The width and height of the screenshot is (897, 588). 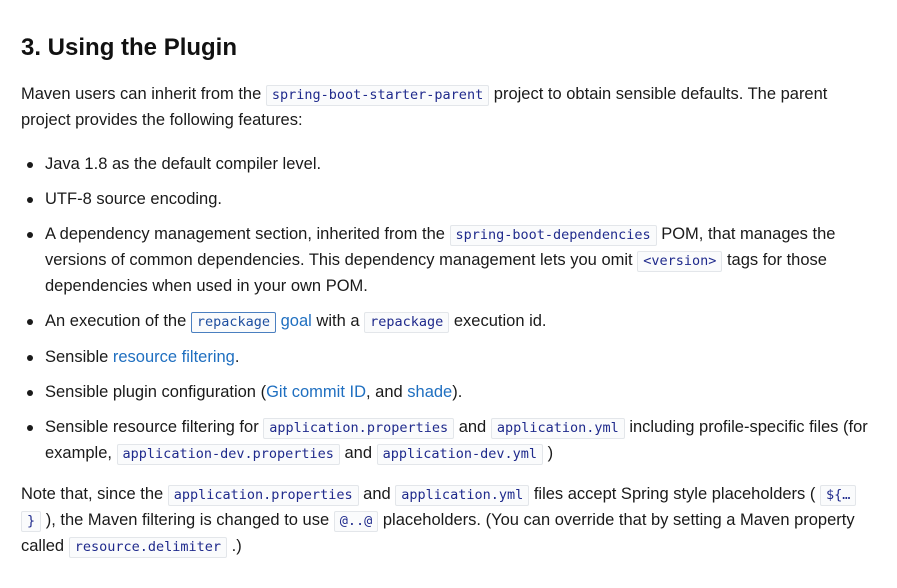 What do you see at coordinates (187, 520) in the screenshot?
I see `note-text: ), the Maven filtering is changed to use` at bounding box center [187, 520].